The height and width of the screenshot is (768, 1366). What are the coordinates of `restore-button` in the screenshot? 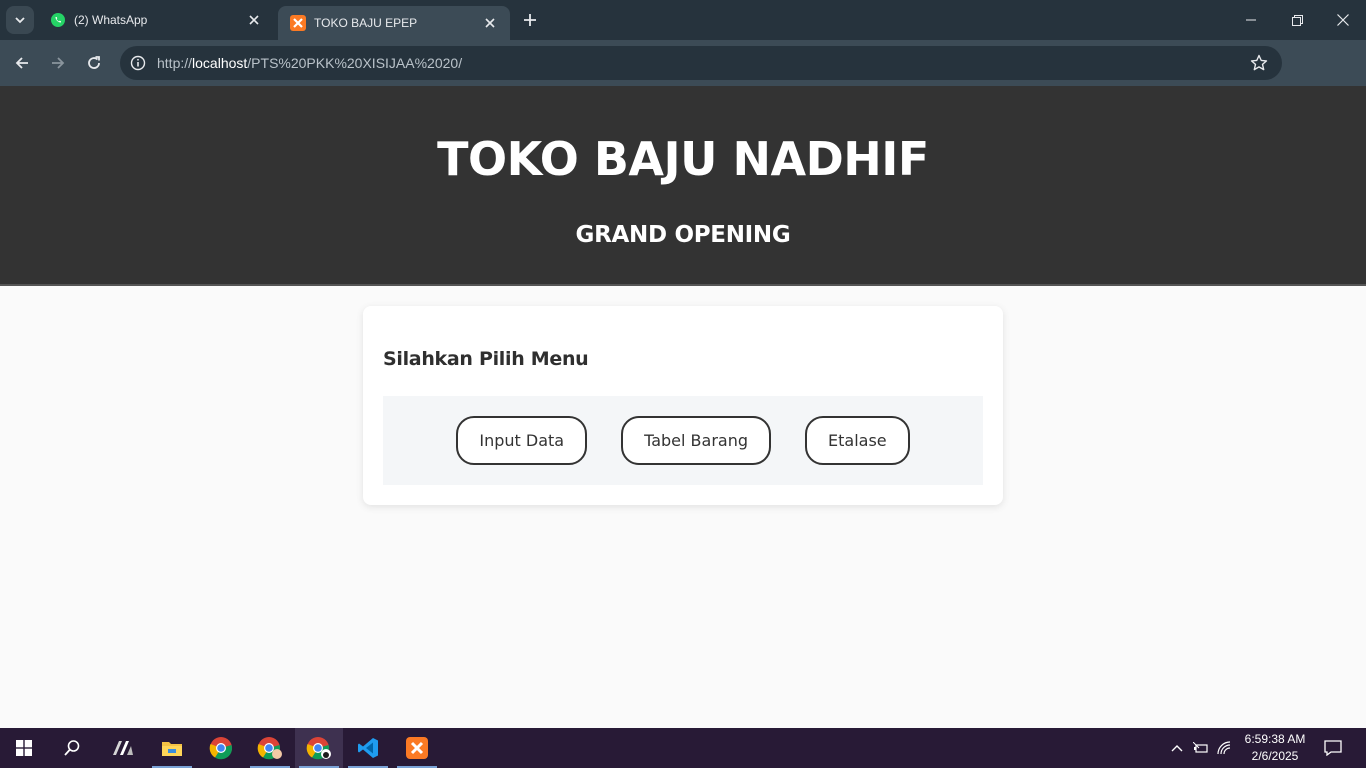 It's located at (1297, 20).